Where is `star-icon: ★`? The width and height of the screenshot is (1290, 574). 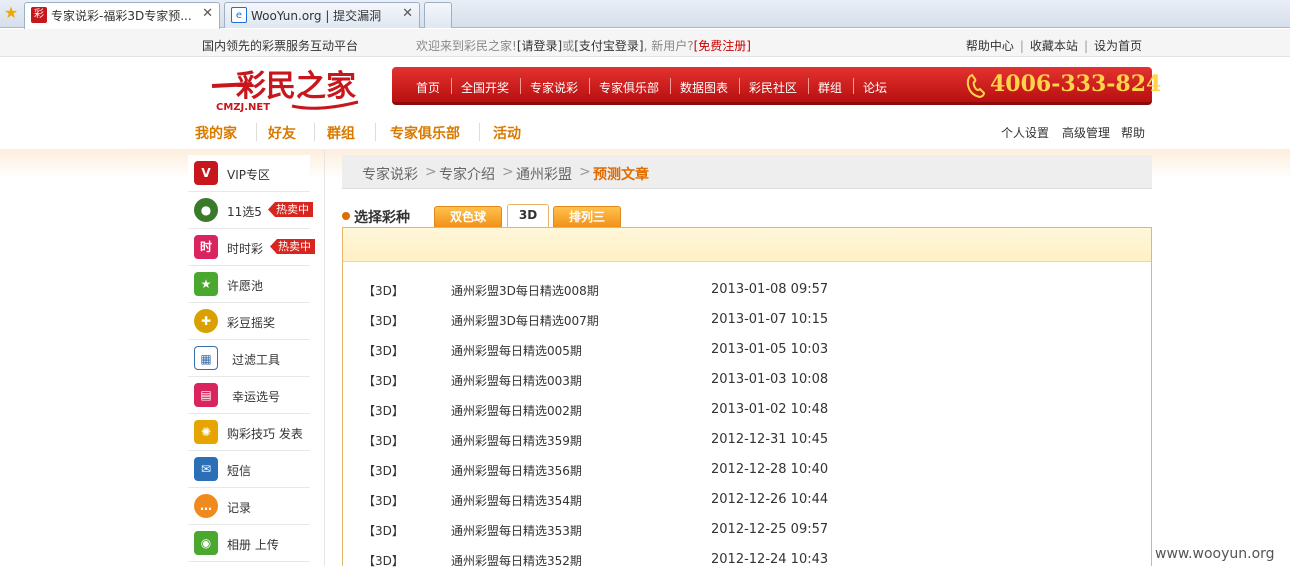 star-icon: ★ is located at coordinates (206, 284).